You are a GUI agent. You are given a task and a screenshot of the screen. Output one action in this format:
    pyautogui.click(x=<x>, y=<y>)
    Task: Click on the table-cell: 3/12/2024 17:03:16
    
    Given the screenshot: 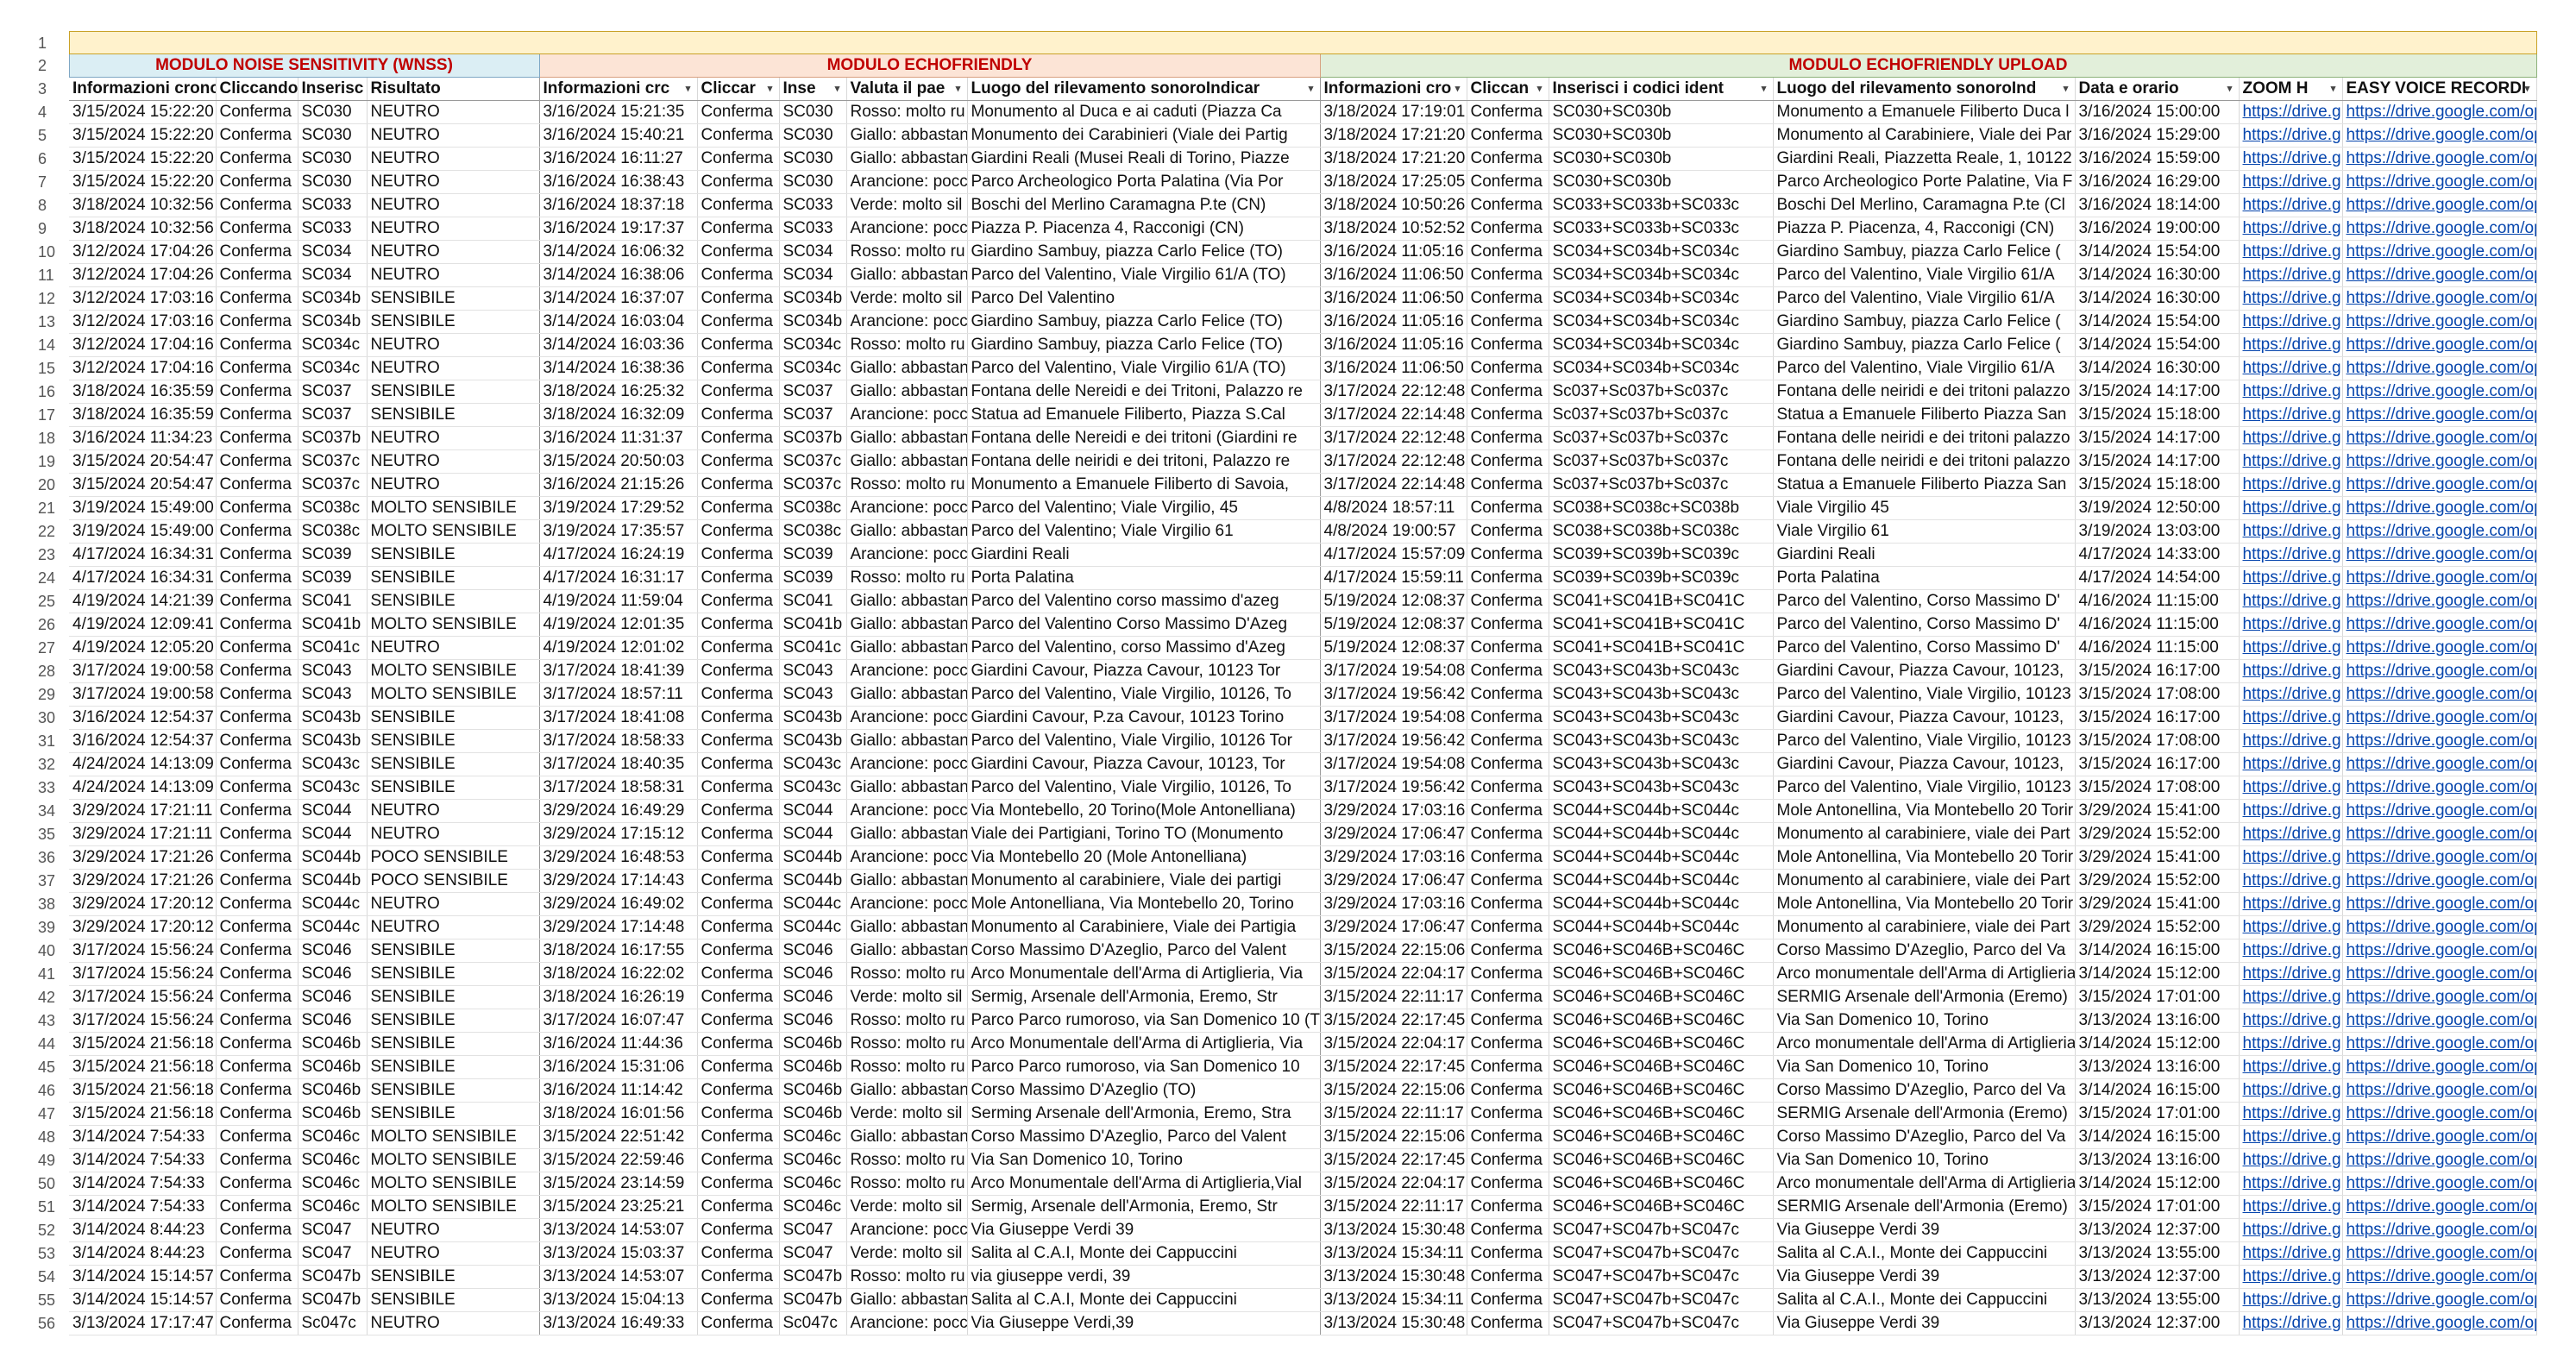 What is the action you would take?
    pyautogui.click(x=143, y=299)
    